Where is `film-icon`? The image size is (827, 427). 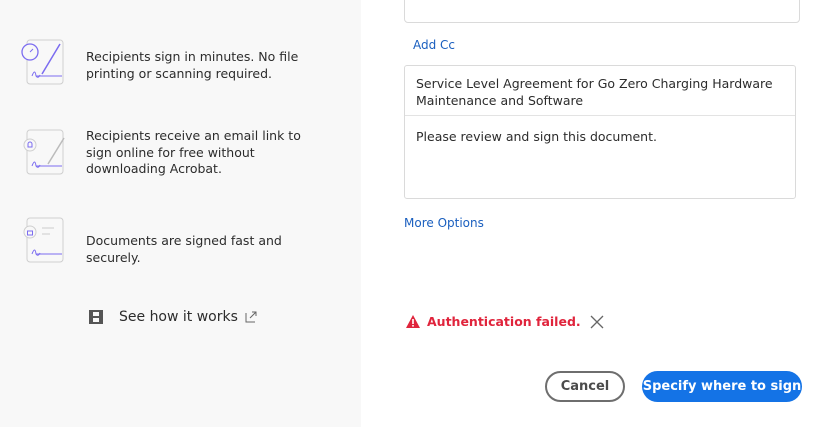
film-icon is located at coordinates (96, 317).